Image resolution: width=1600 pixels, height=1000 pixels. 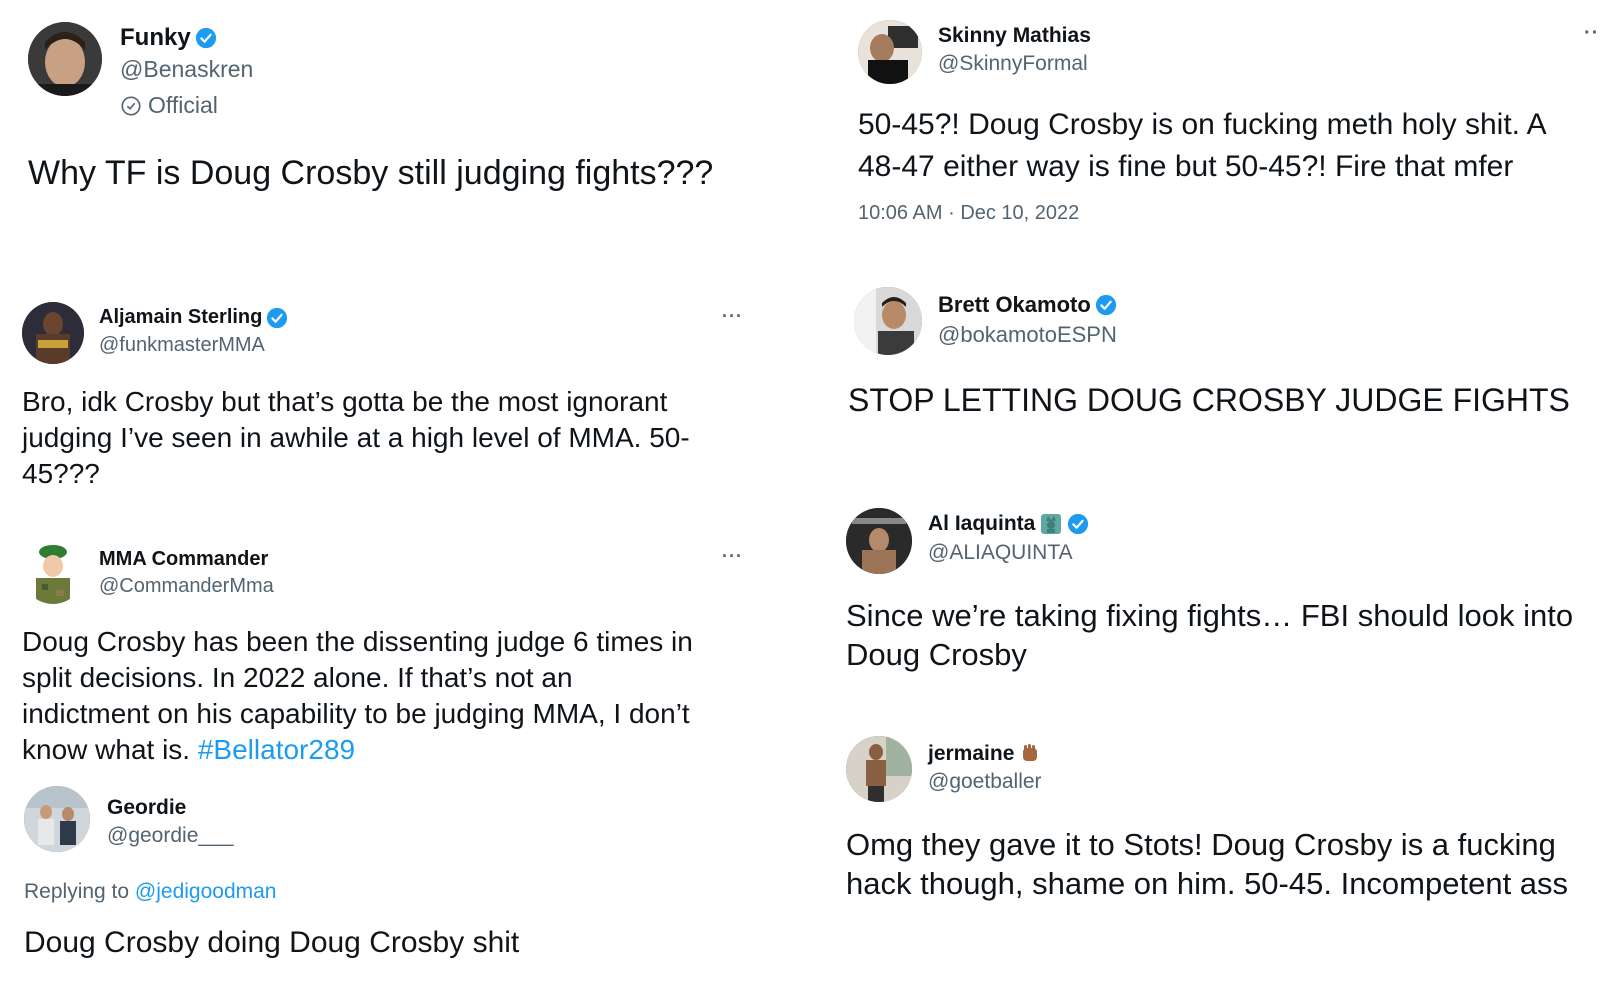 What do you see at coordinates (186, 586) in the screenshot?
I see `author-handle: @CommanderMma` at bounding box center [186, 586].